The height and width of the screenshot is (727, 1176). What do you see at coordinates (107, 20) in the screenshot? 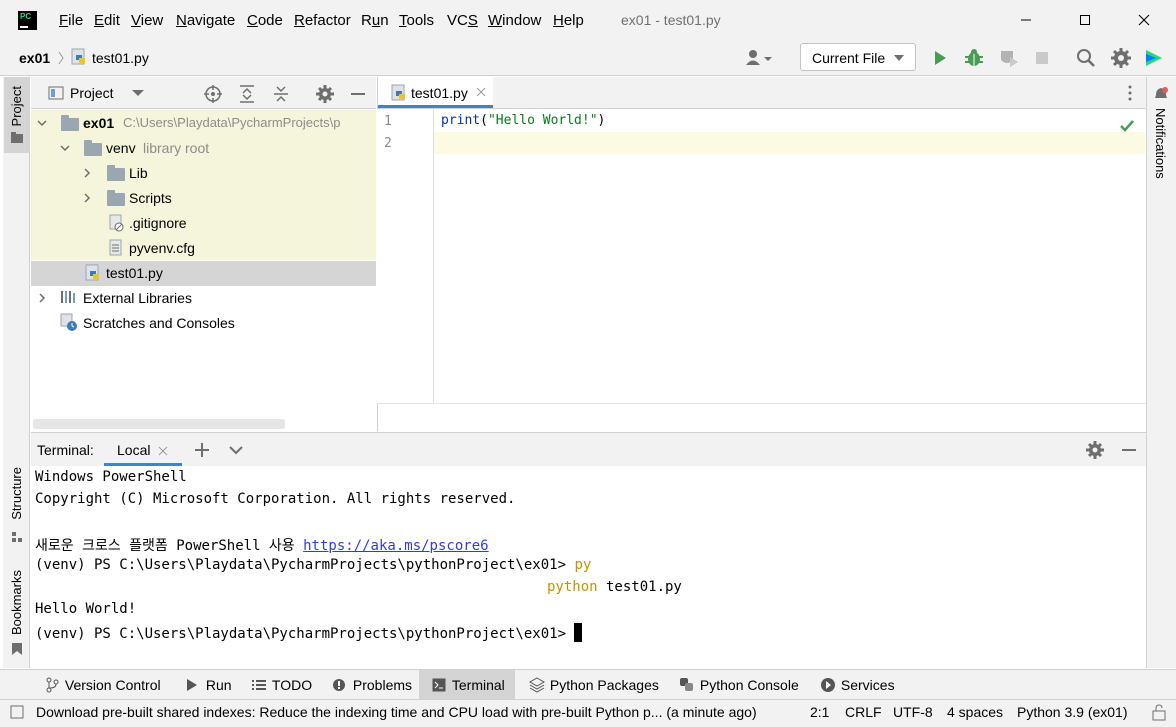
I see `menu-edit: Edit` at bounding box center [107, 20].